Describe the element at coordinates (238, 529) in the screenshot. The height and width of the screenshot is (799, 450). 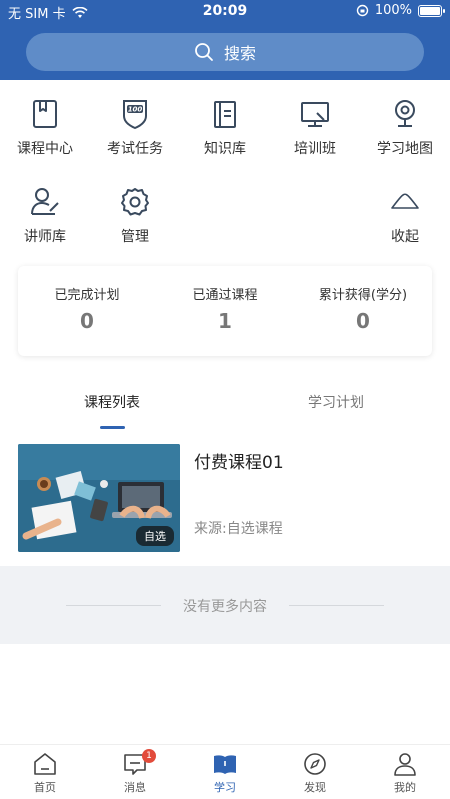
I see `course-source: 来源:自选课程` at that location.